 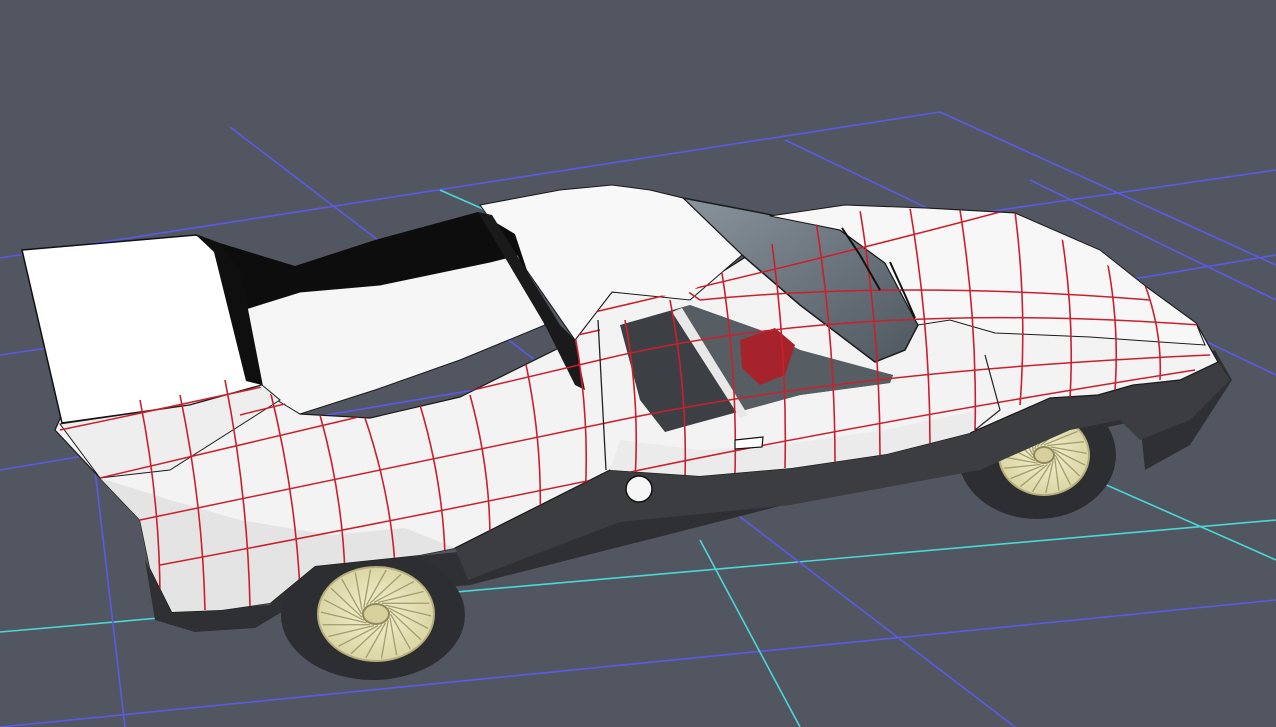 What do you see at coordinates (639, 489) in the screenshot?
I see `fuel-cap` at bounding box center [639, 489].